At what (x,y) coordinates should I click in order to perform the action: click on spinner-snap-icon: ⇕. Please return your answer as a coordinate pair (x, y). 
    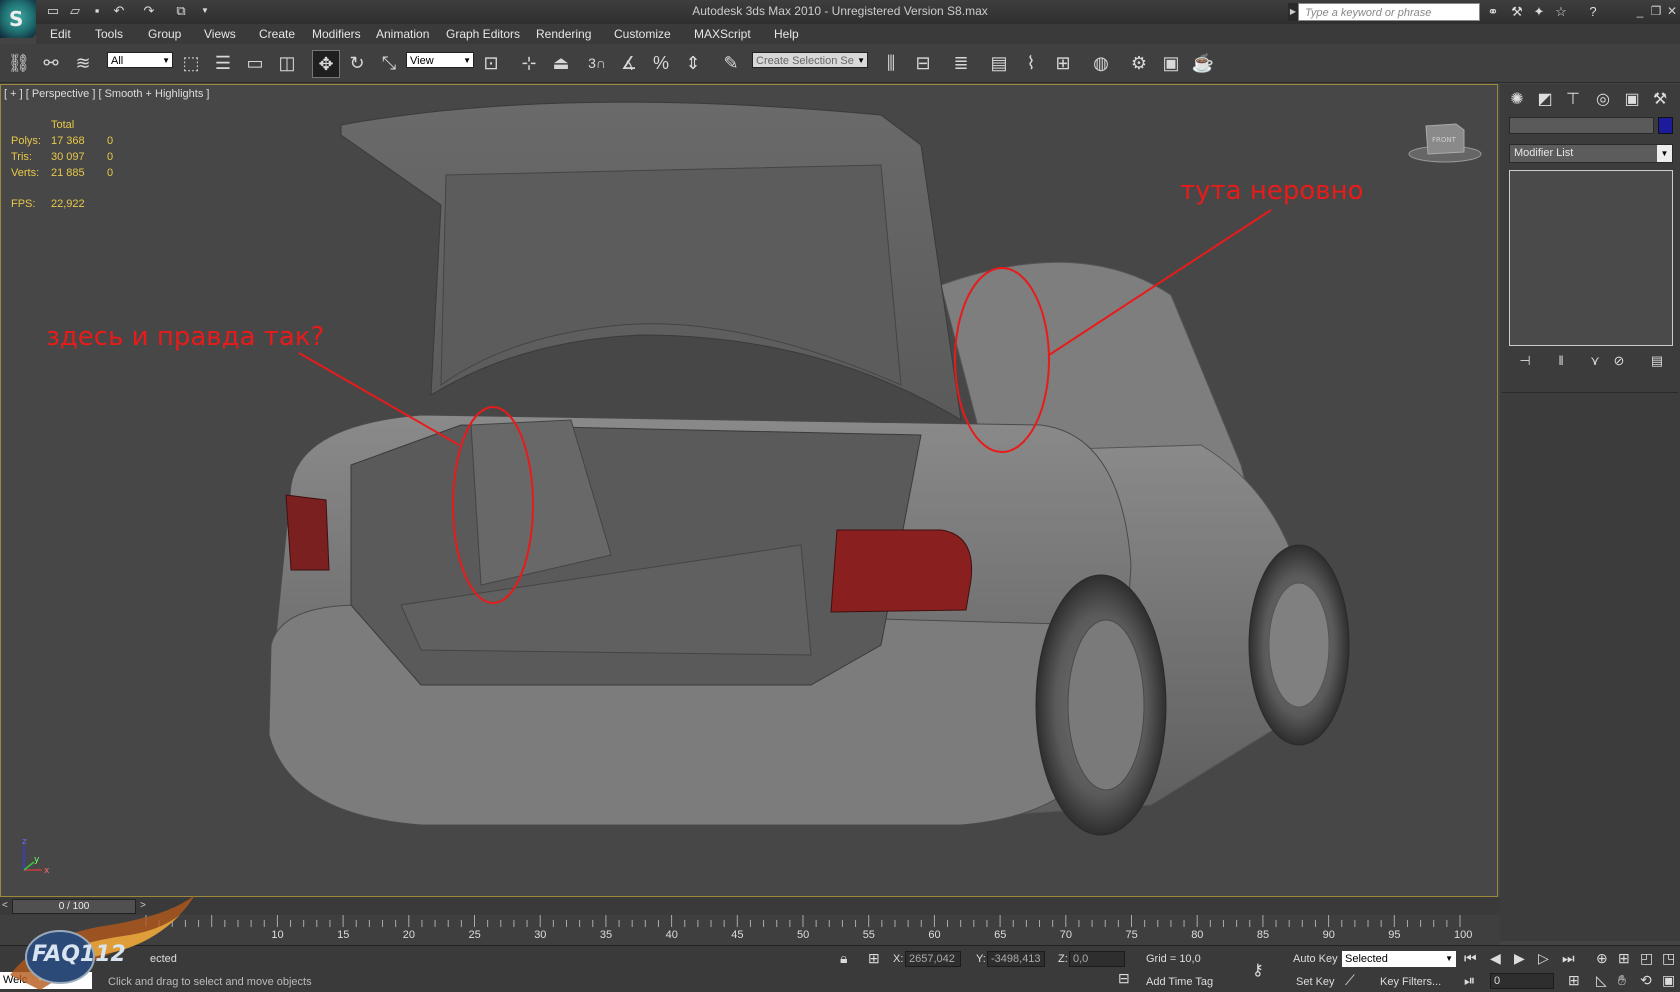
    Looking at the image, I should click on (693, 63).